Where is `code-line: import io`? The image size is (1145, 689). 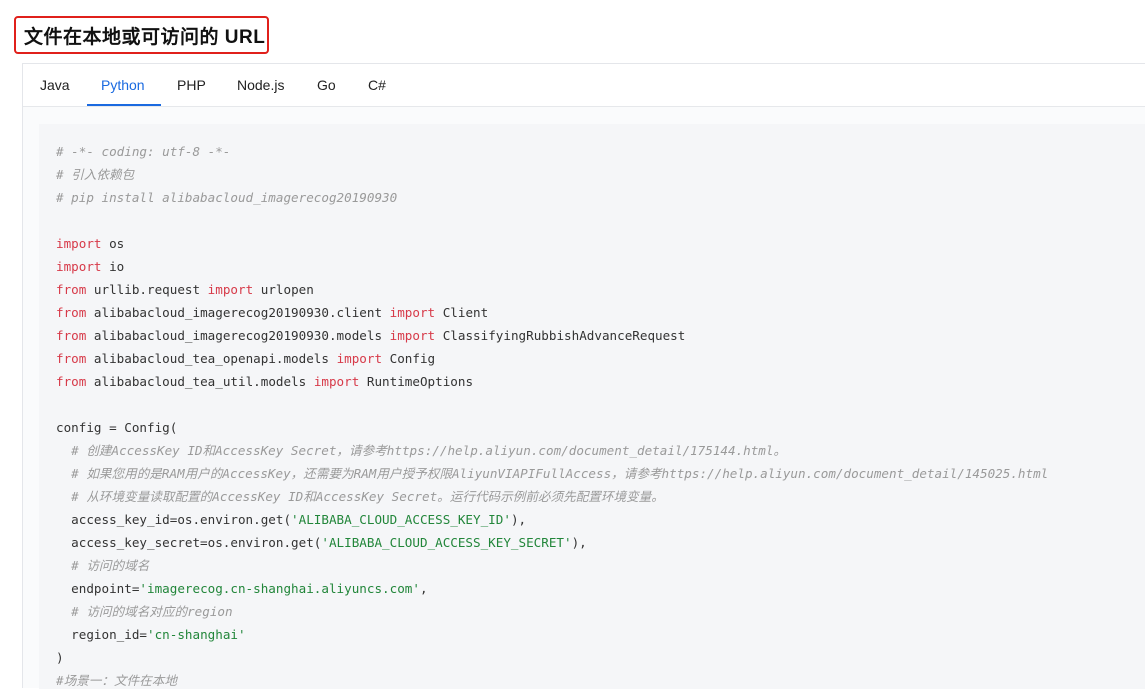 code-line: import io is located at coordinates (552, 266).